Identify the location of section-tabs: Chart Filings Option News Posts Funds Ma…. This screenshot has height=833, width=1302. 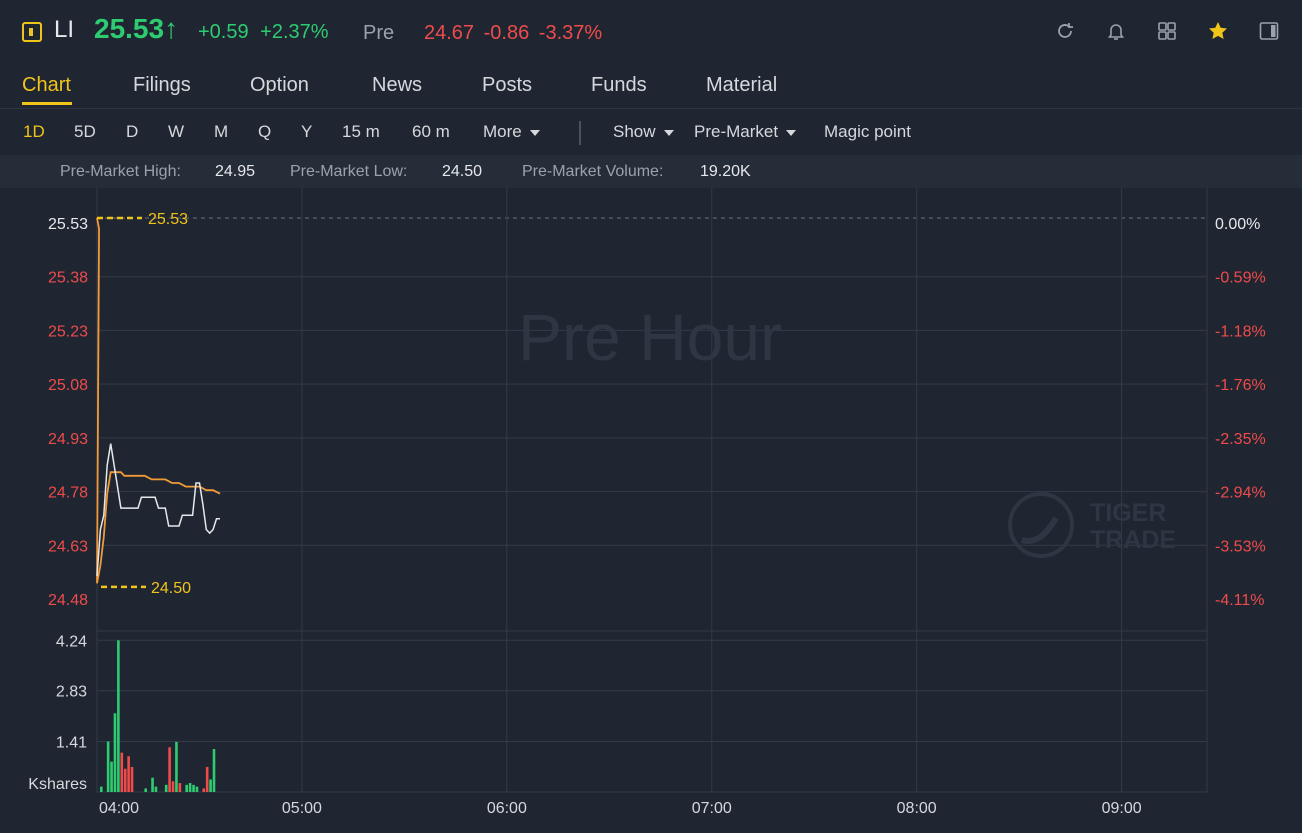
(651, 86).